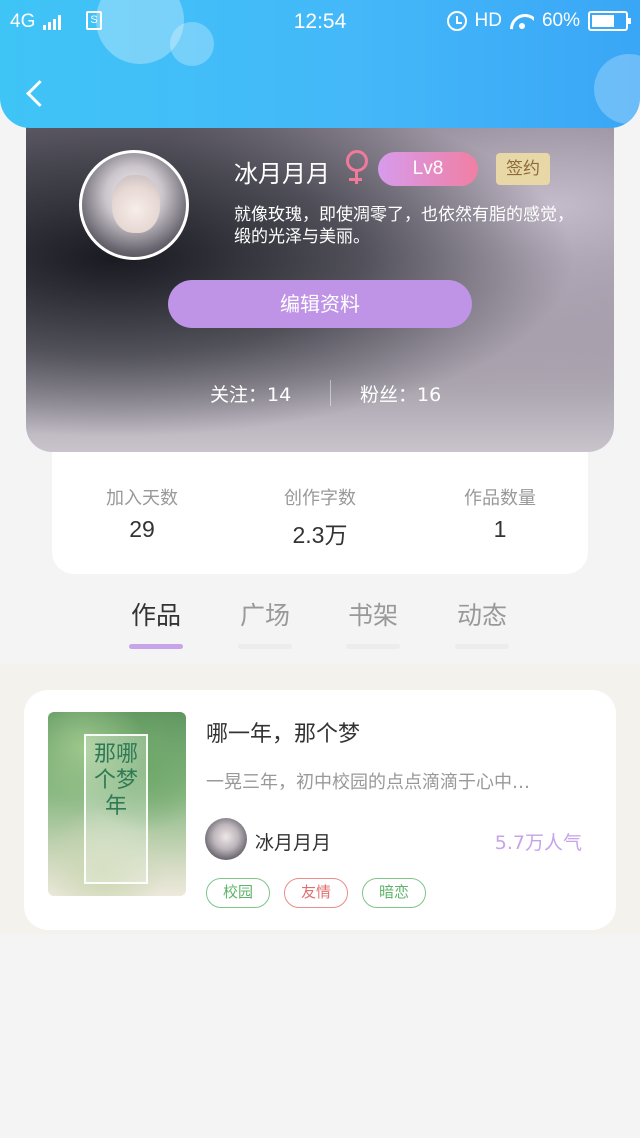 The height and width of the screenshot is (1138, 640). I want to click on tab-works: 作品, so click(156, 622).